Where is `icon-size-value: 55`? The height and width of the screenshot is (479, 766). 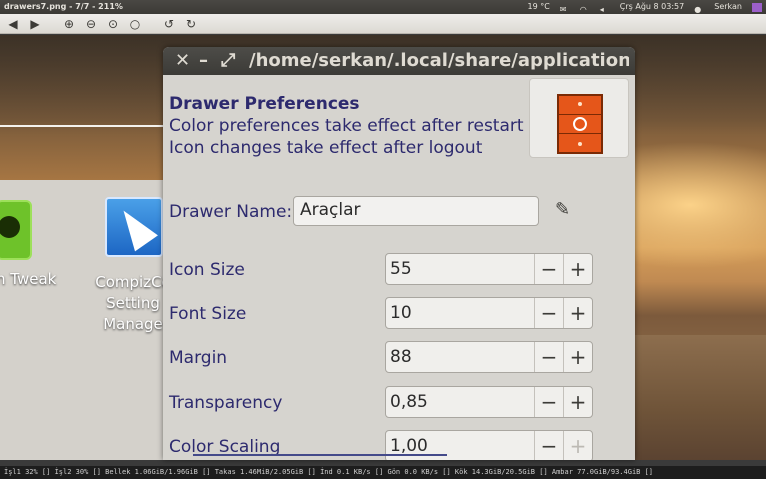
icon-size-value: 55 is located at coordinates (401, 269).